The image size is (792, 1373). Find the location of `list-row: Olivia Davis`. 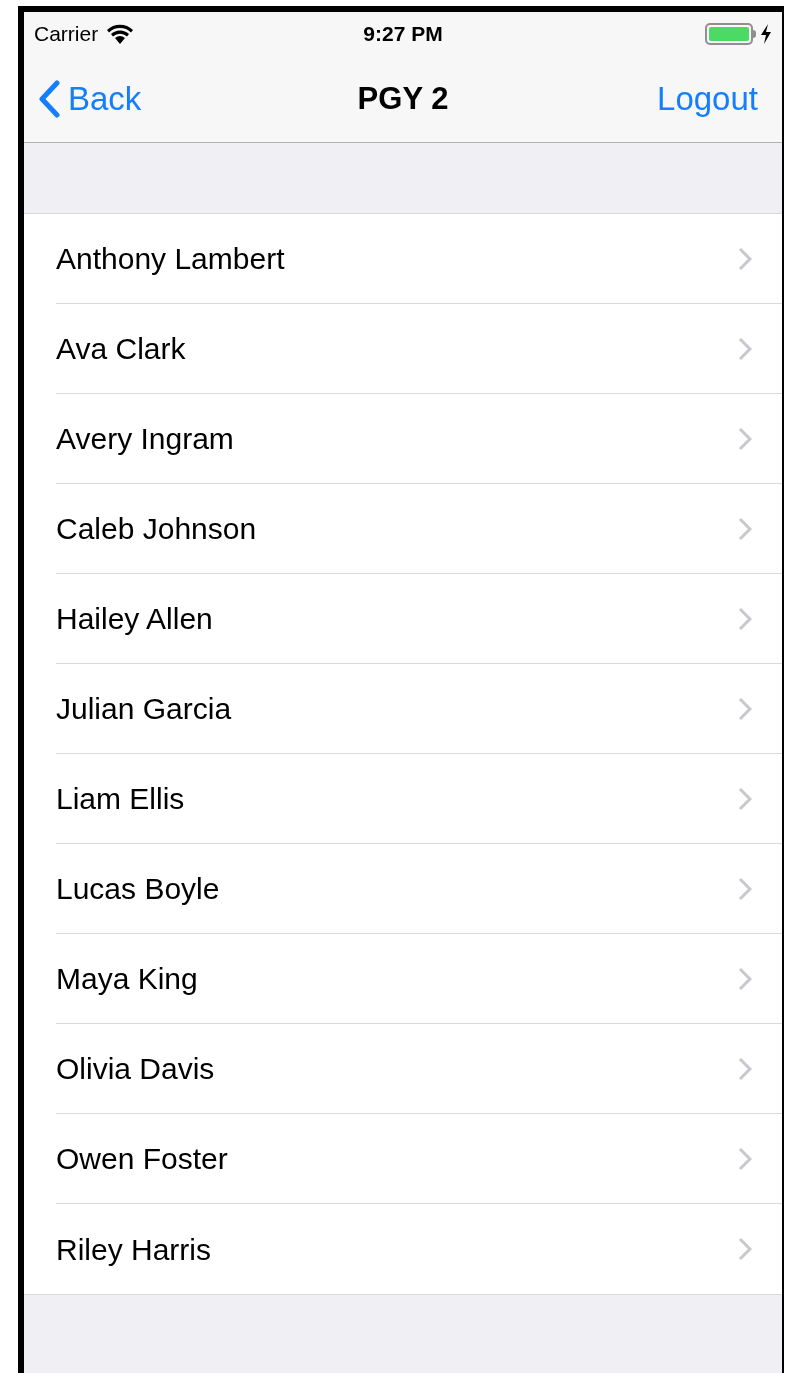

list-row: Olivia Davis is located at coordinates (419, 1069).